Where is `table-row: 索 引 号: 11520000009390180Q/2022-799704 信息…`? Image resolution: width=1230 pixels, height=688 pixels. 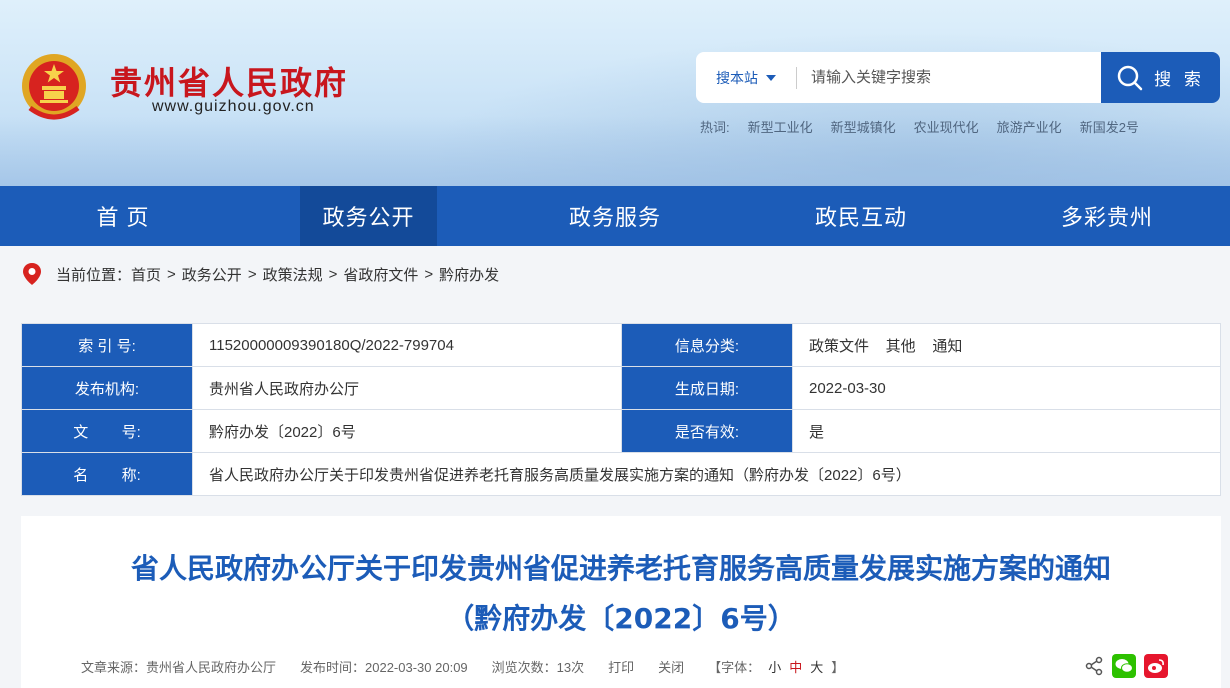 table-row: 索 引 号: 11520000009390180Q/2022-799704 信息… is located at coordinates (621, 345).